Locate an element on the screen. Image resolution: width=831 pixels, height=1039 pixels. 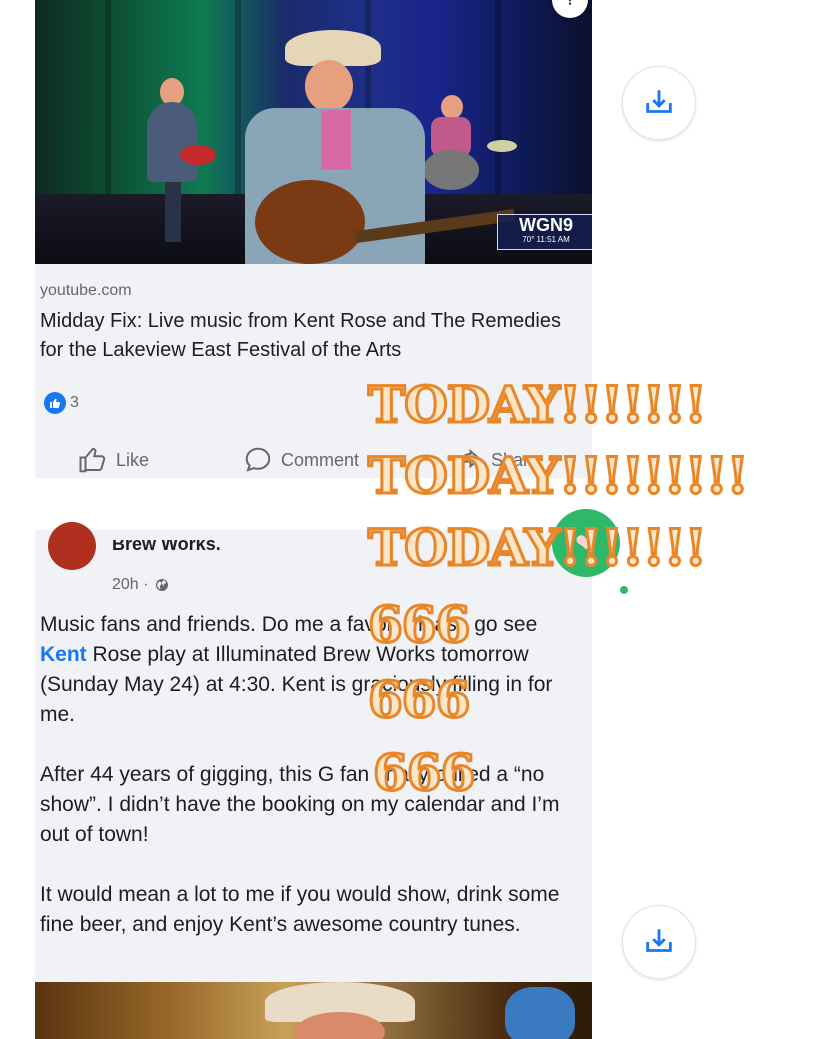
page-name: Brew Works. is located at coordinates (166, 547).